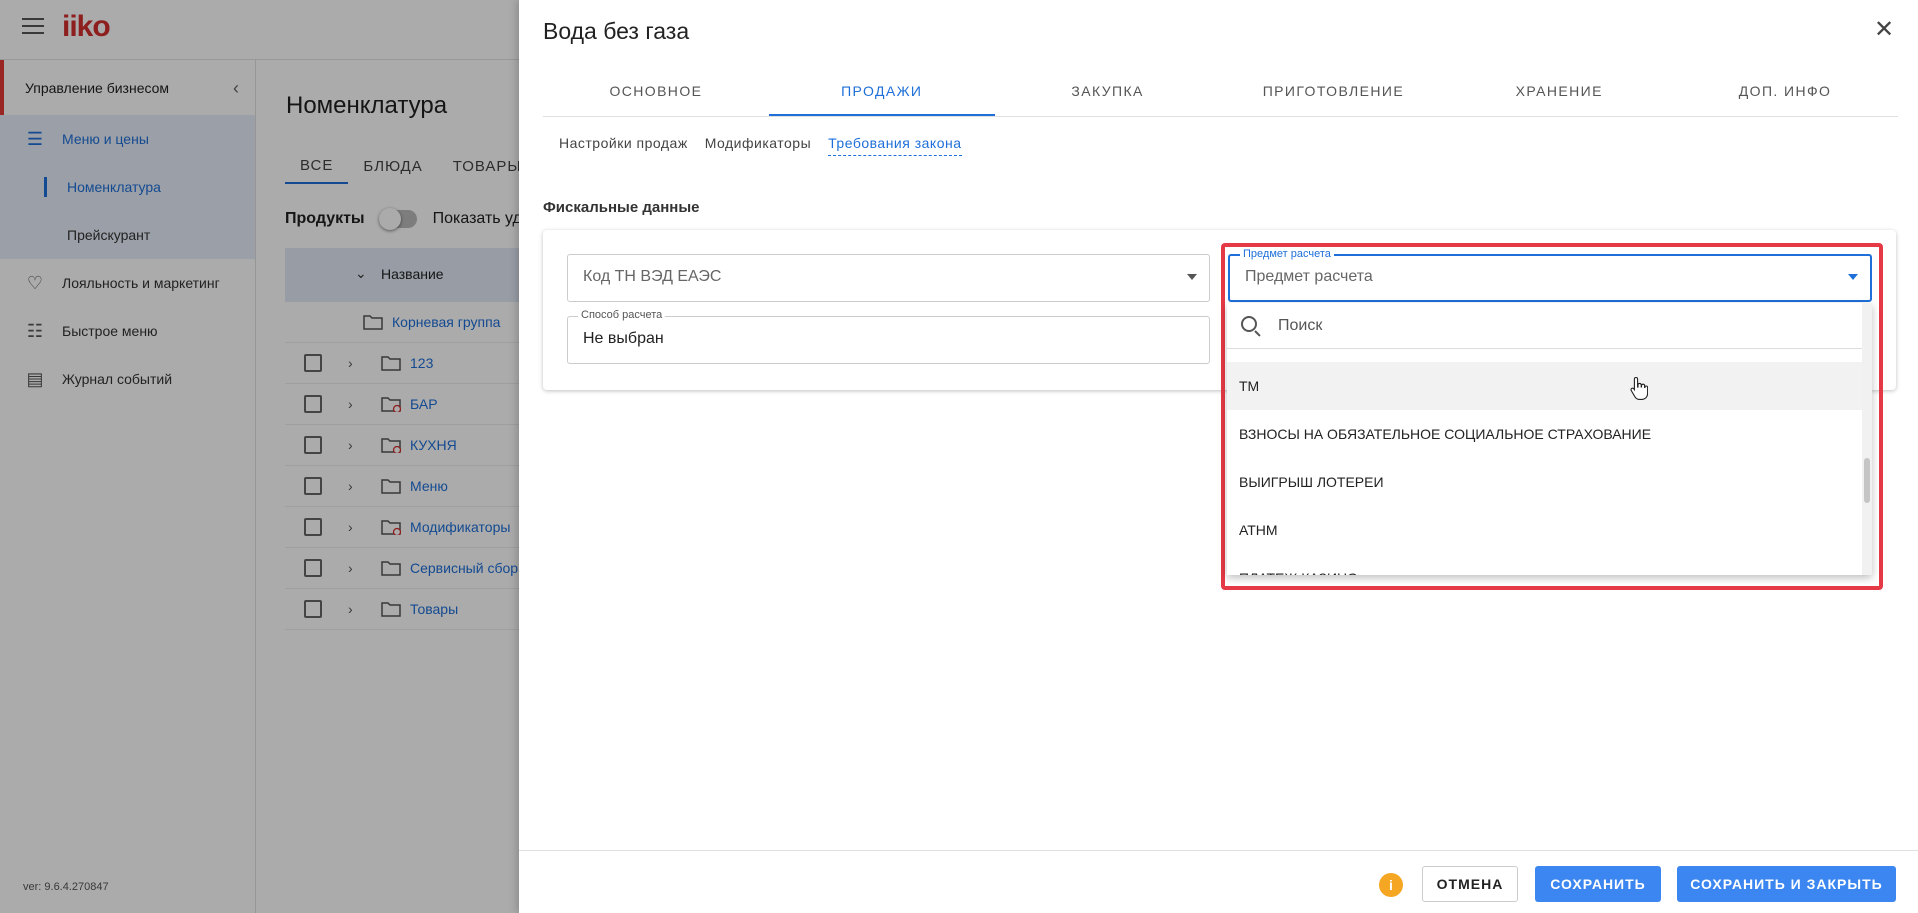 The height and width of the screenshot is (913, 1918). I want to click on search-icon, so click(1249, 324).